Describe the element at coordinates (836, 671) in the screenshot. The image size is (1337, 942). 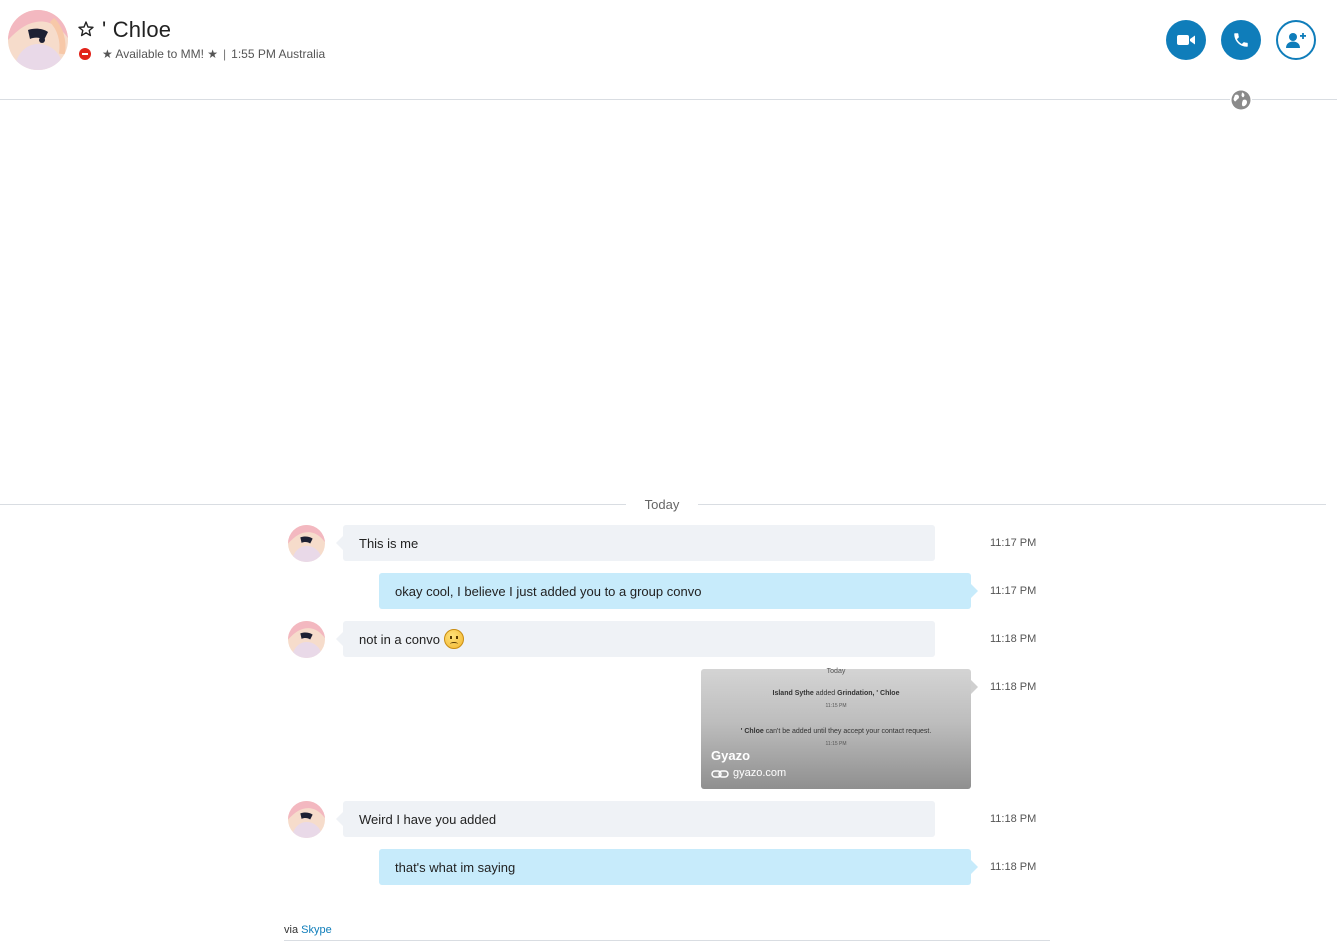
I see `thumbnail-text: Today` at that location.